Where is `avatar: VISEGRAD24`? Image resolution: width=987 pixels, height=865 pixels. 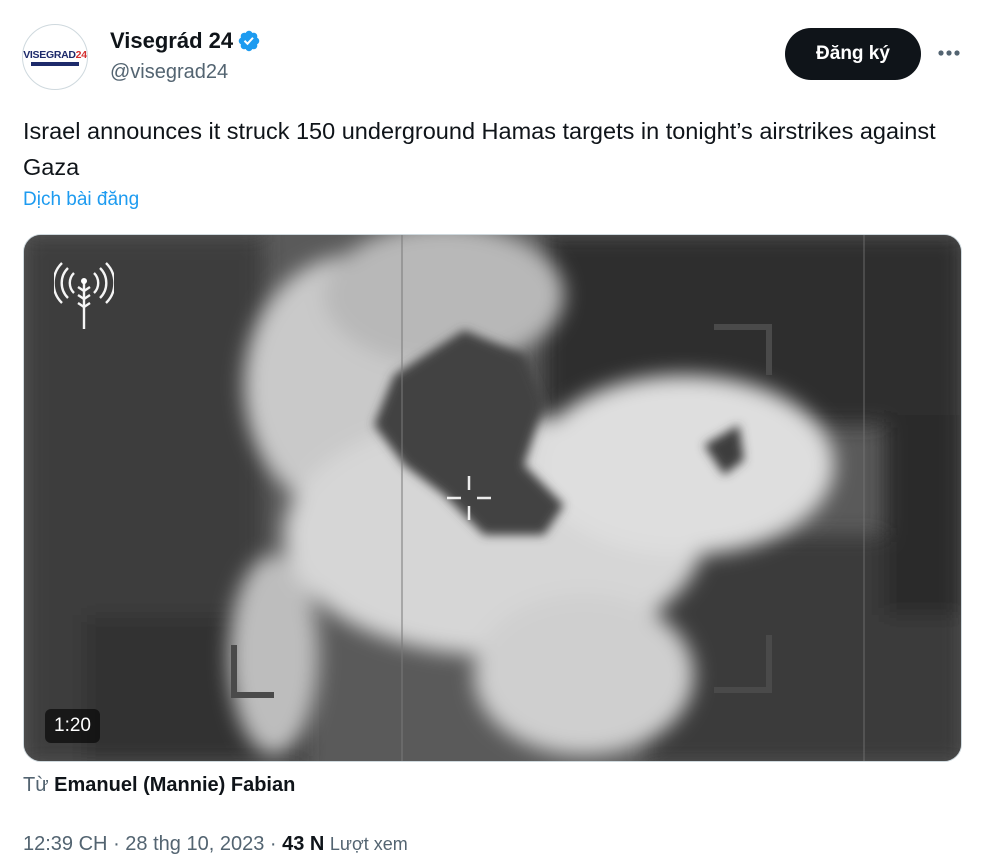
avatar: VISEGRAD24 is located at coordinates (55, 57).